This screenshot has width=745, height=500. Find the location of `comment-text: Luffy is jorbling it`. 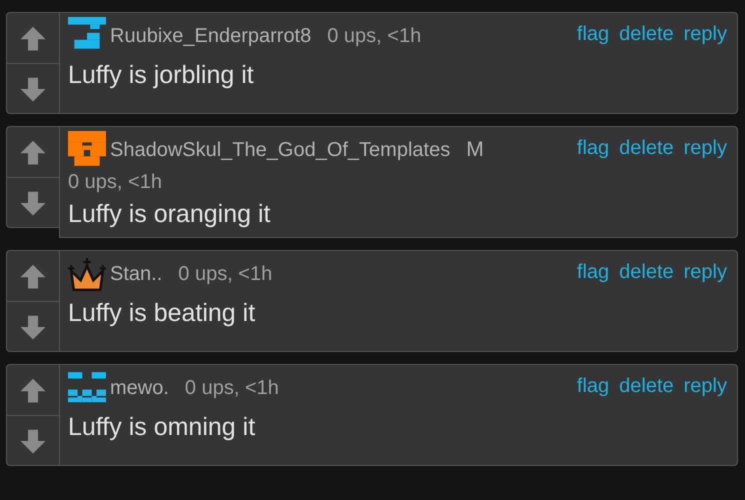

comment-text: Luffy is jorbling it is located at coordinates (161, 75).